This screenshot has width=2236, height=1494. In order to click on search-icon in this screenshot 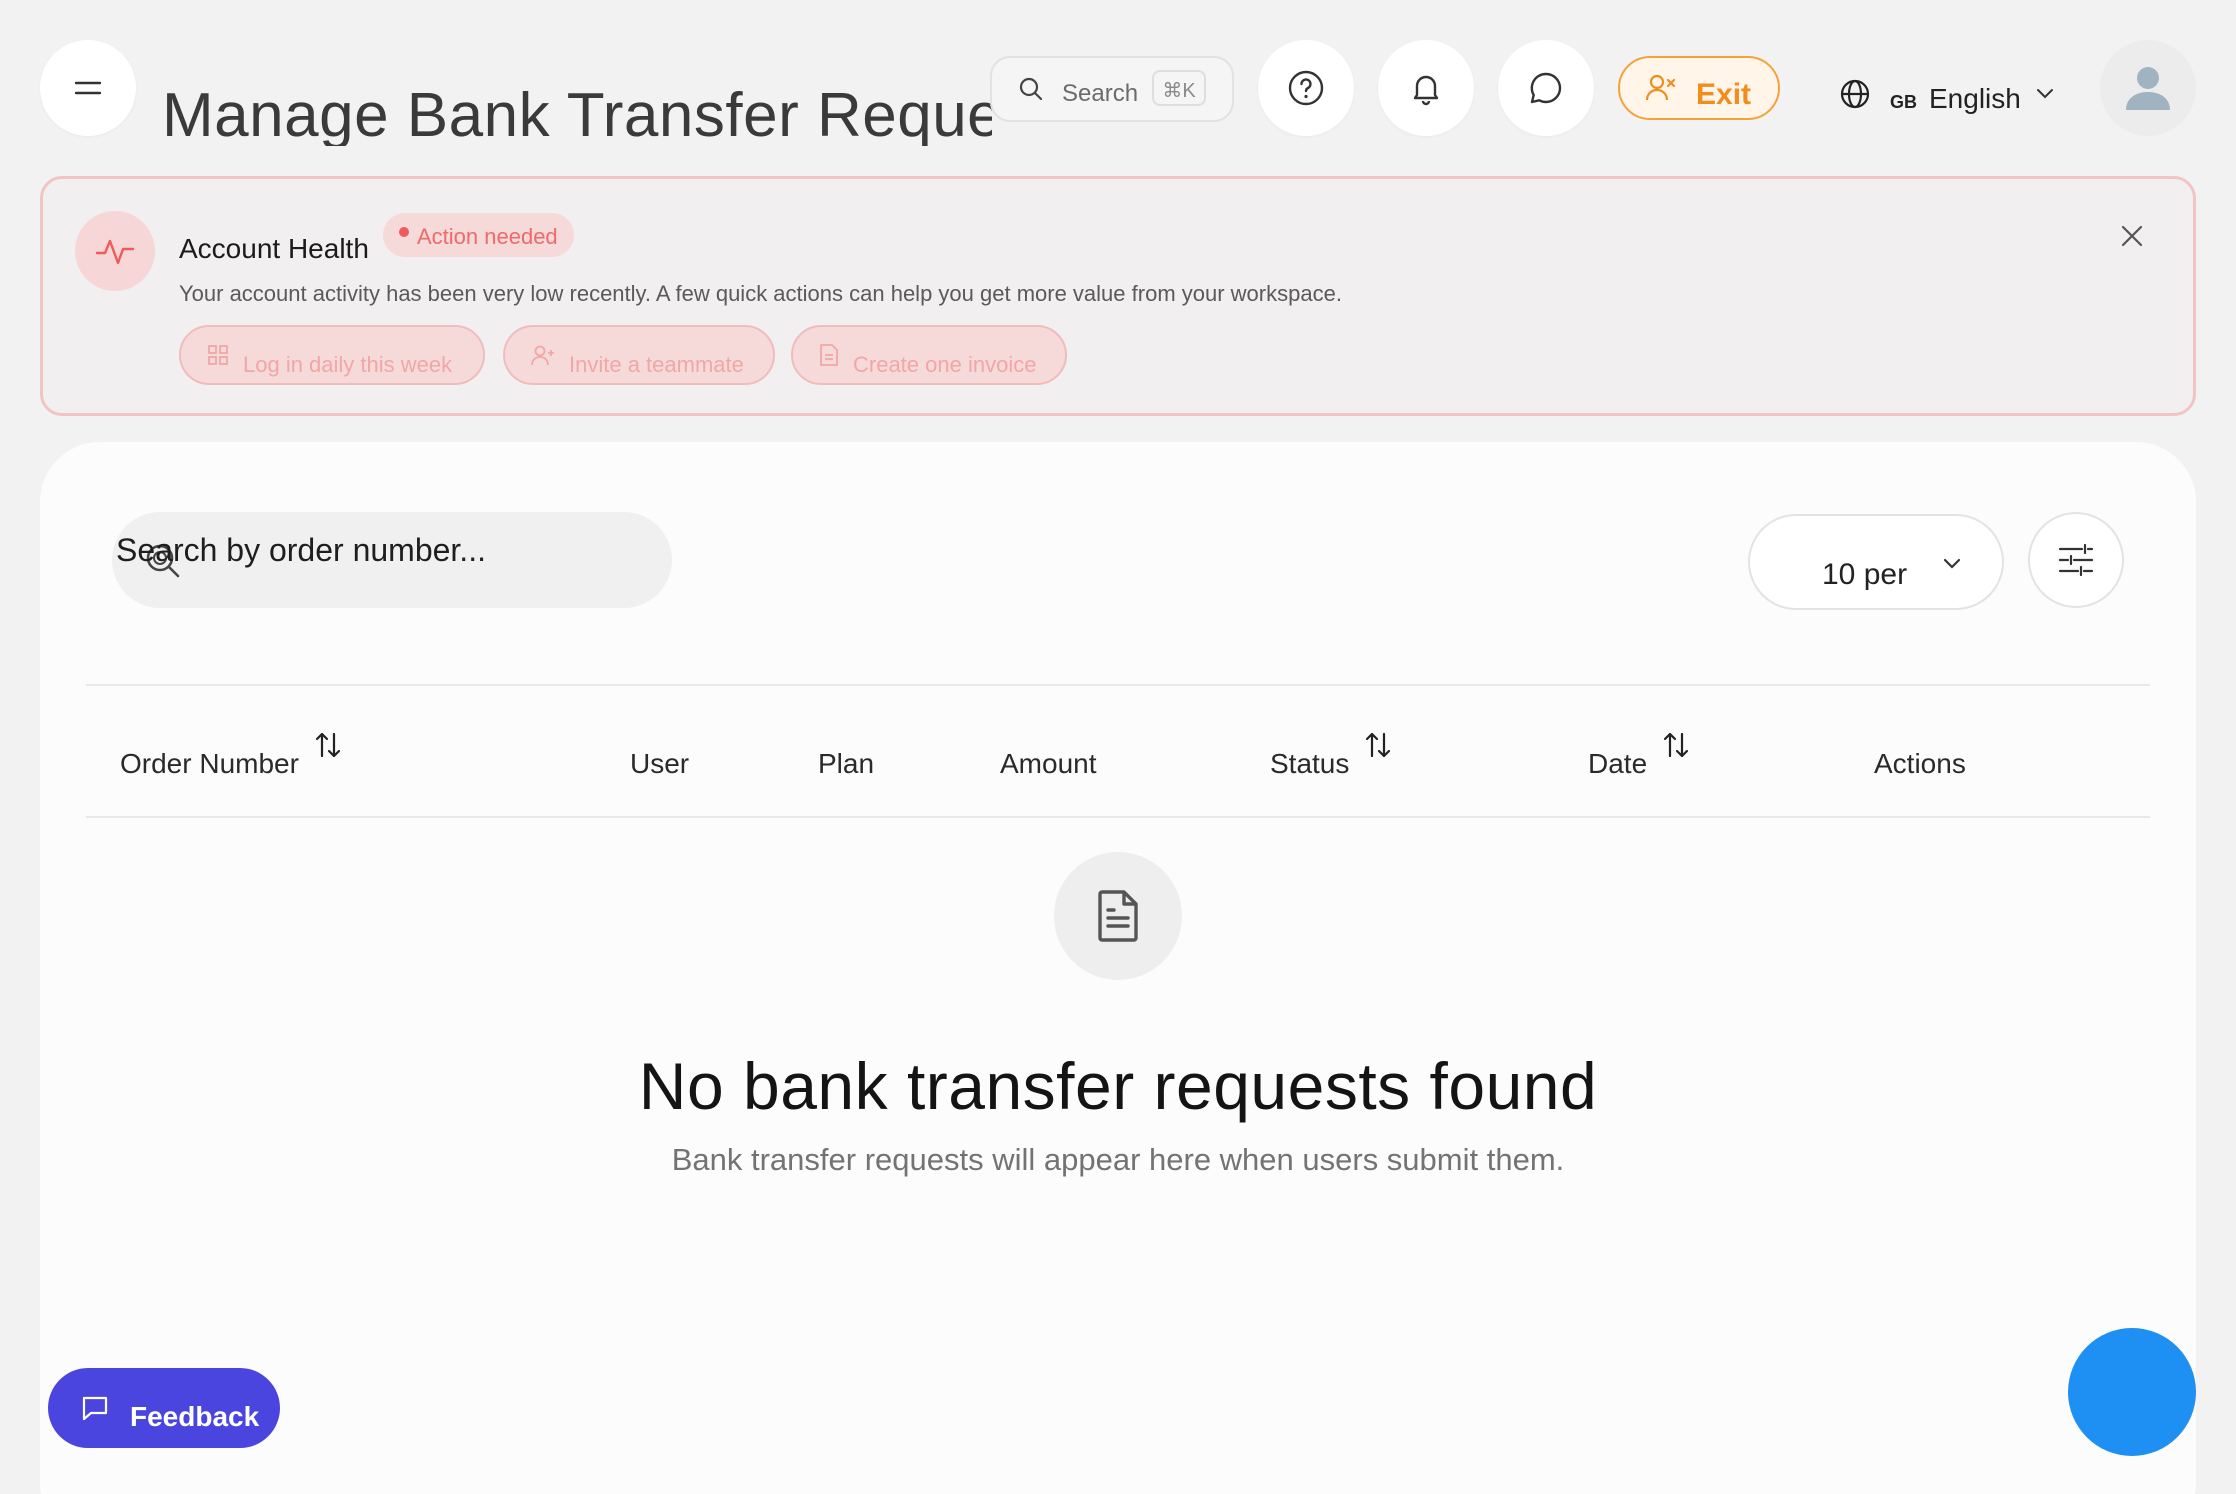, I will do `click(1031, 89)`.